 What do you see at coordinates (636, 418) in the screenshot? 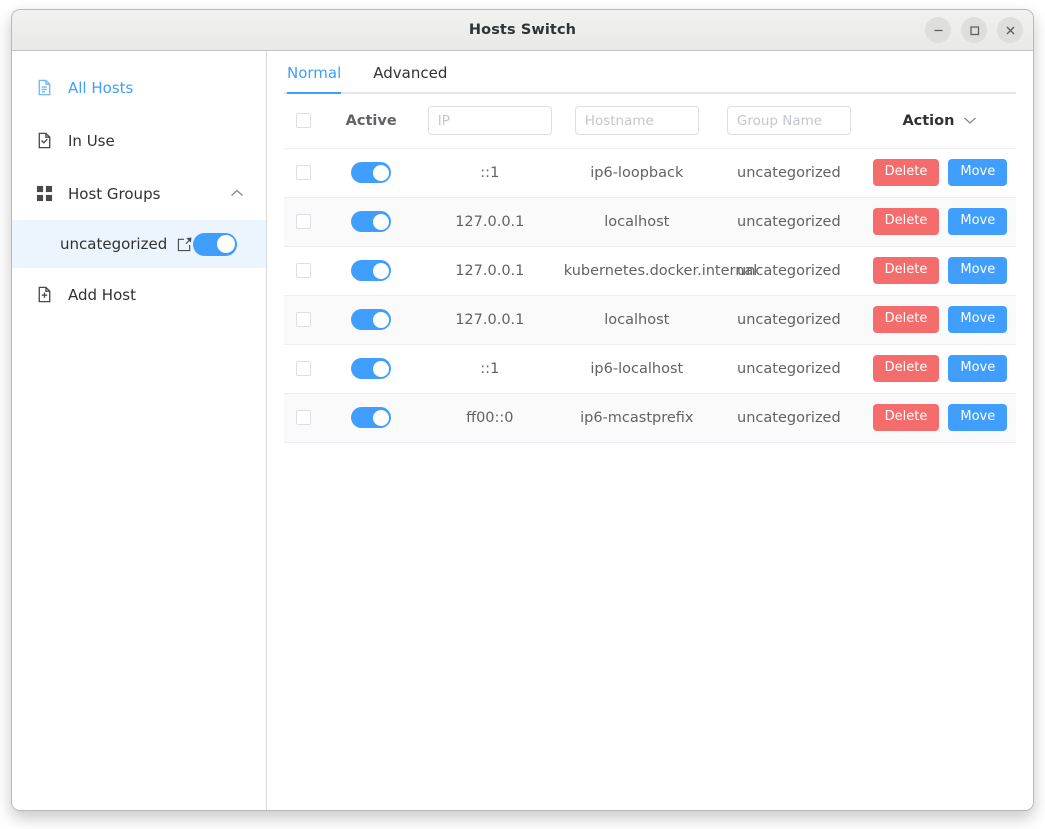
I see `row-hostname-cell: ip6-mcastprefix` at bounding box center [636, 418].